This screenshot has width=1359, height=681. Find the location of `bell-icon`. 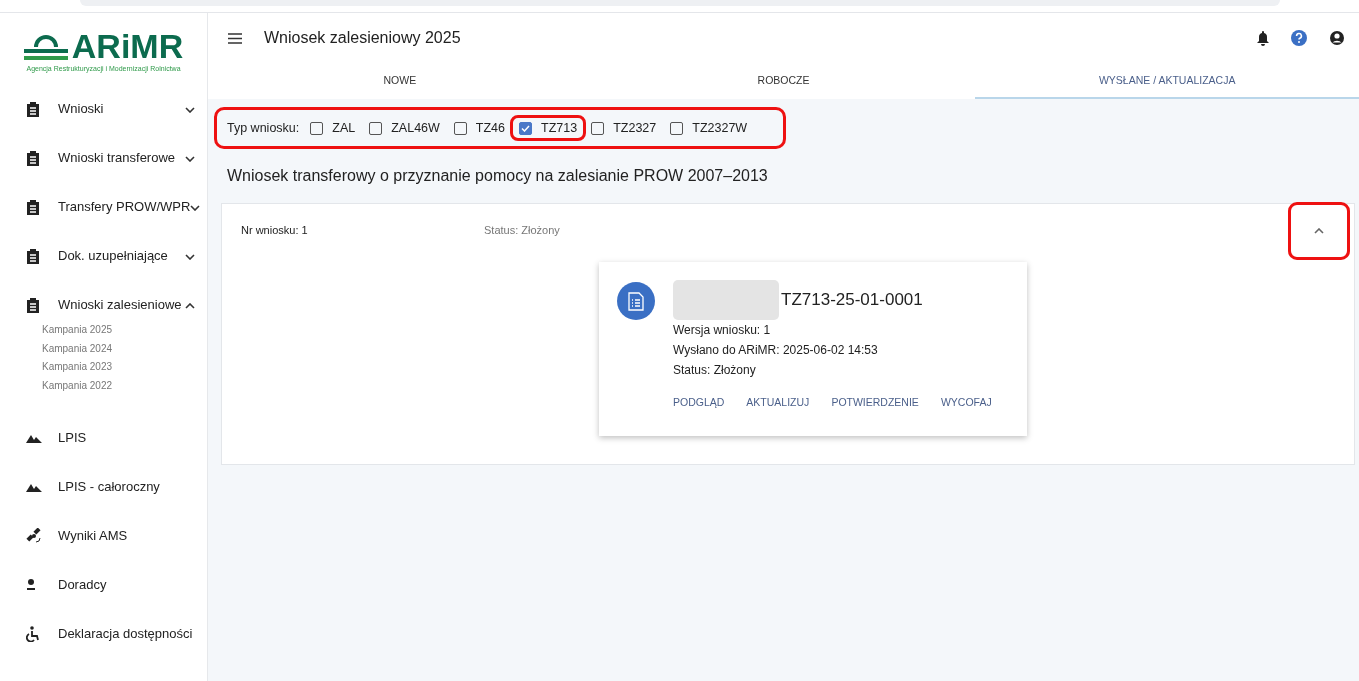

bell-icon is located at coordinates (1263, 38).